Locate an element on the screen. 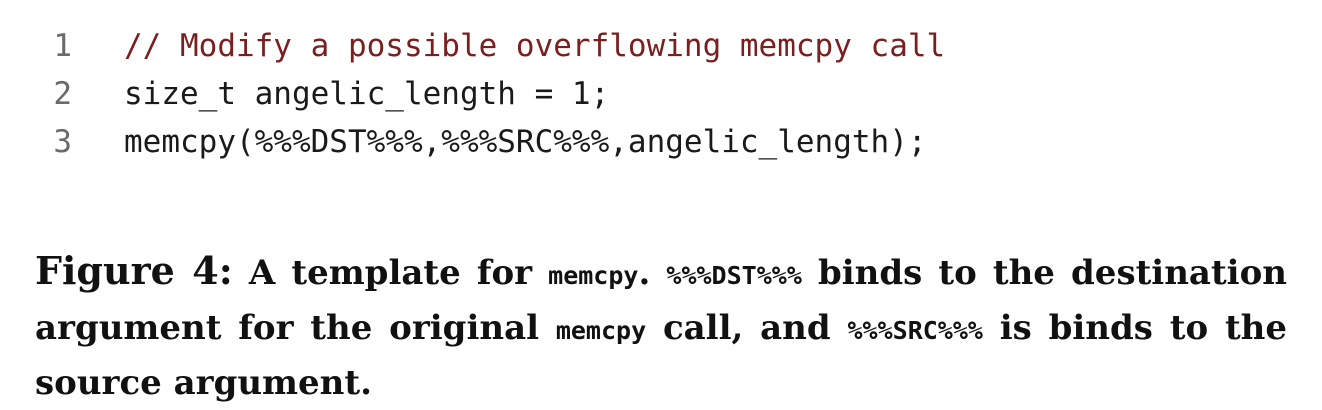 This screenshot has width=1322, height=410. caption-code: %%%DST%%% is located at coordinates (734, 275).